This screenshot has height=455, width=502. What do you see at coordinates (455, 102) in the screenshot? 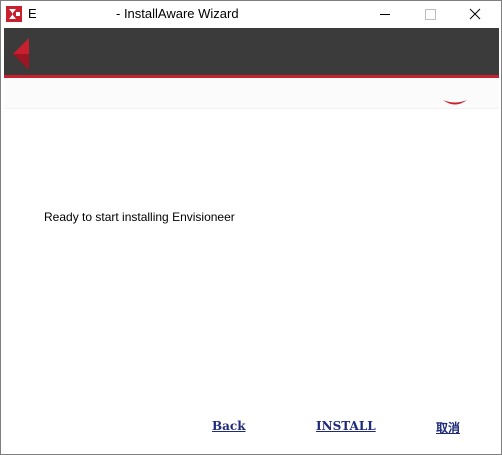
I see `logo-fragment-icon` at bounding box center [455, 102].